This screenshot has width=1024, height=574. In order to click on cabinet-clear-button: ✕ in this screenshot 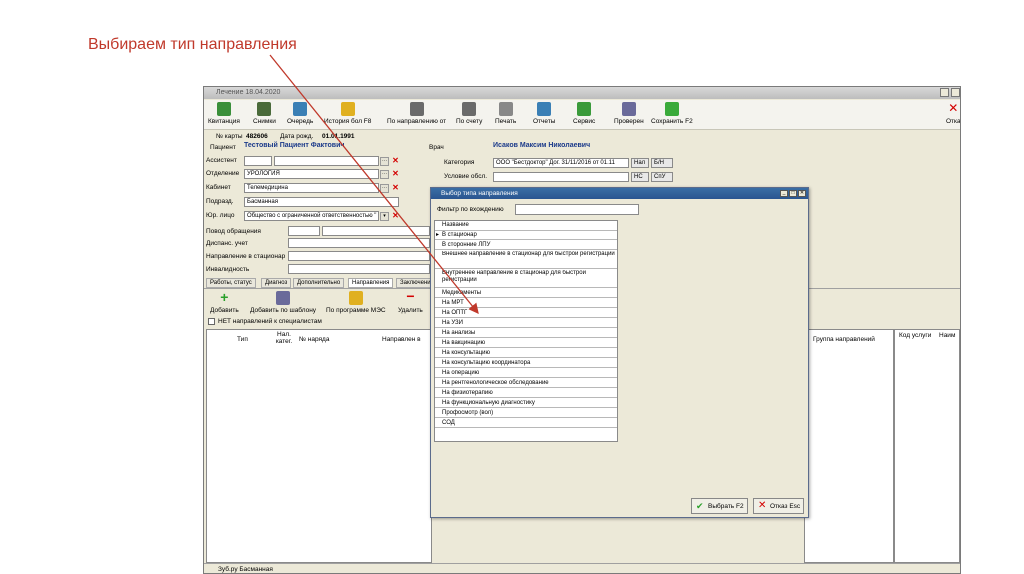, I will do `click(395, 188)`.